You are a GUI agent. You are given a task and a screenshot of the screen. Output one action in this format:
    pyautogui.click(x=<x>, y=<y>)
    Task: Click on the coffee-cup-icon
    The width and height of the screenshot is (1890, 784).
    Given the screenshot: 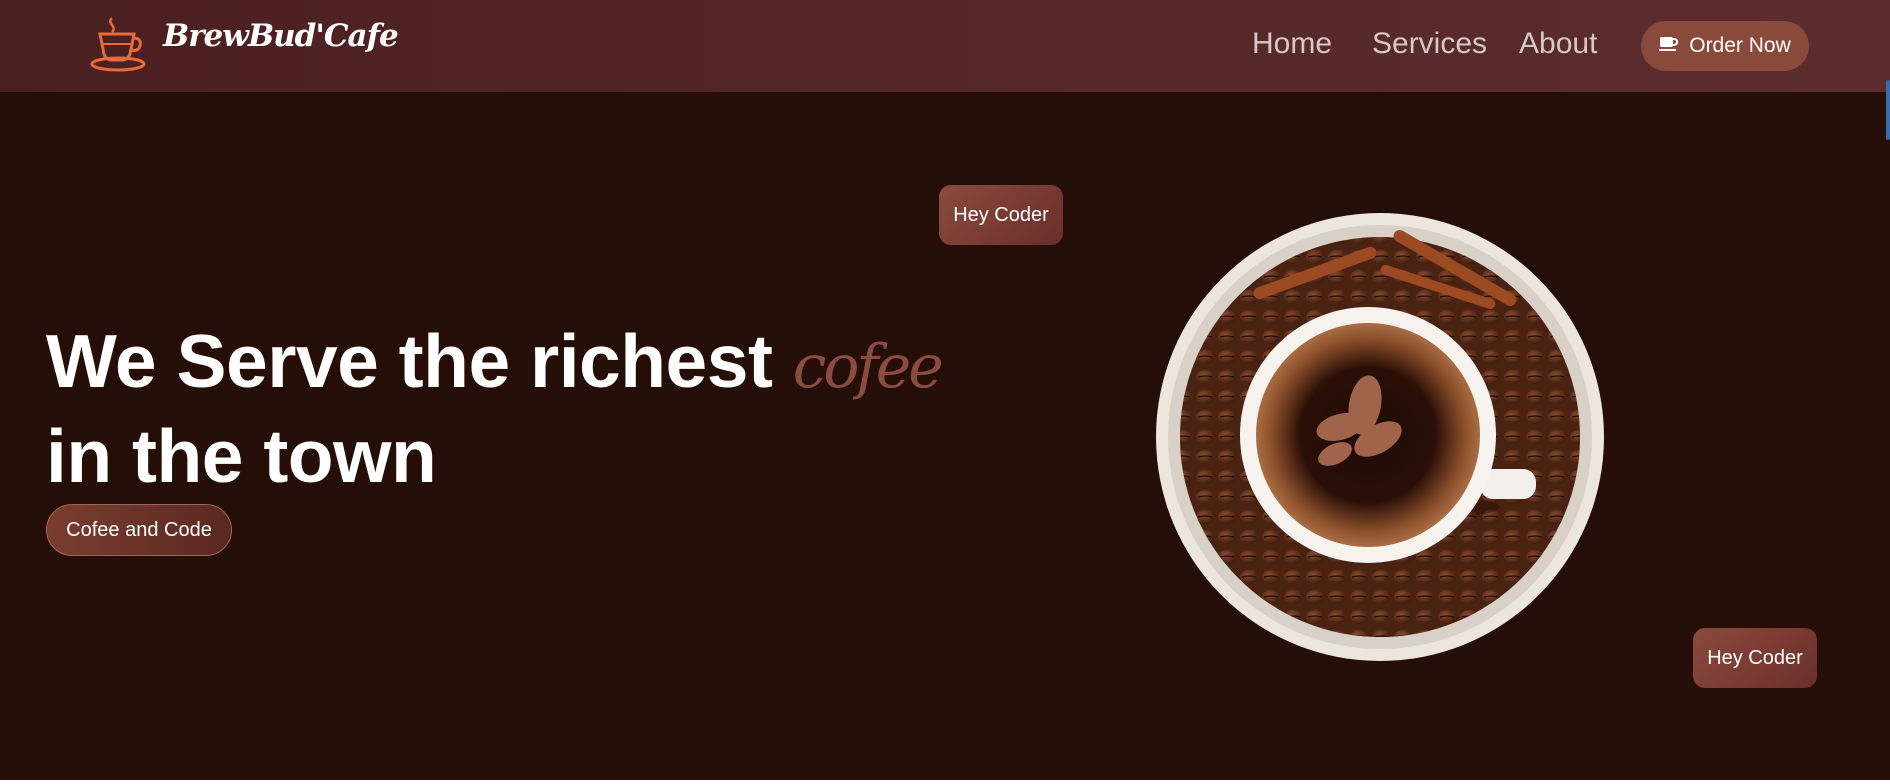 What is the action you would take?
    pyautogui.click(x=120, y=44)
    